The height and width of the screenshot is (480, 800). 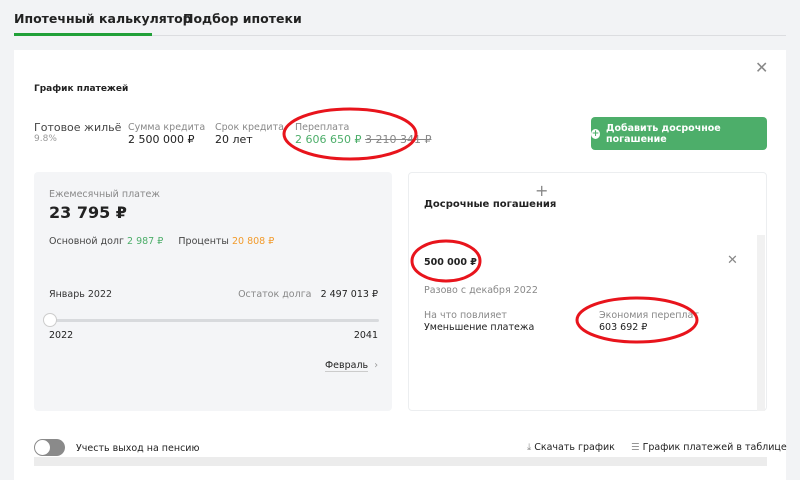 I want to click on next-month-label: Февраль, so click(x=346, y=366).